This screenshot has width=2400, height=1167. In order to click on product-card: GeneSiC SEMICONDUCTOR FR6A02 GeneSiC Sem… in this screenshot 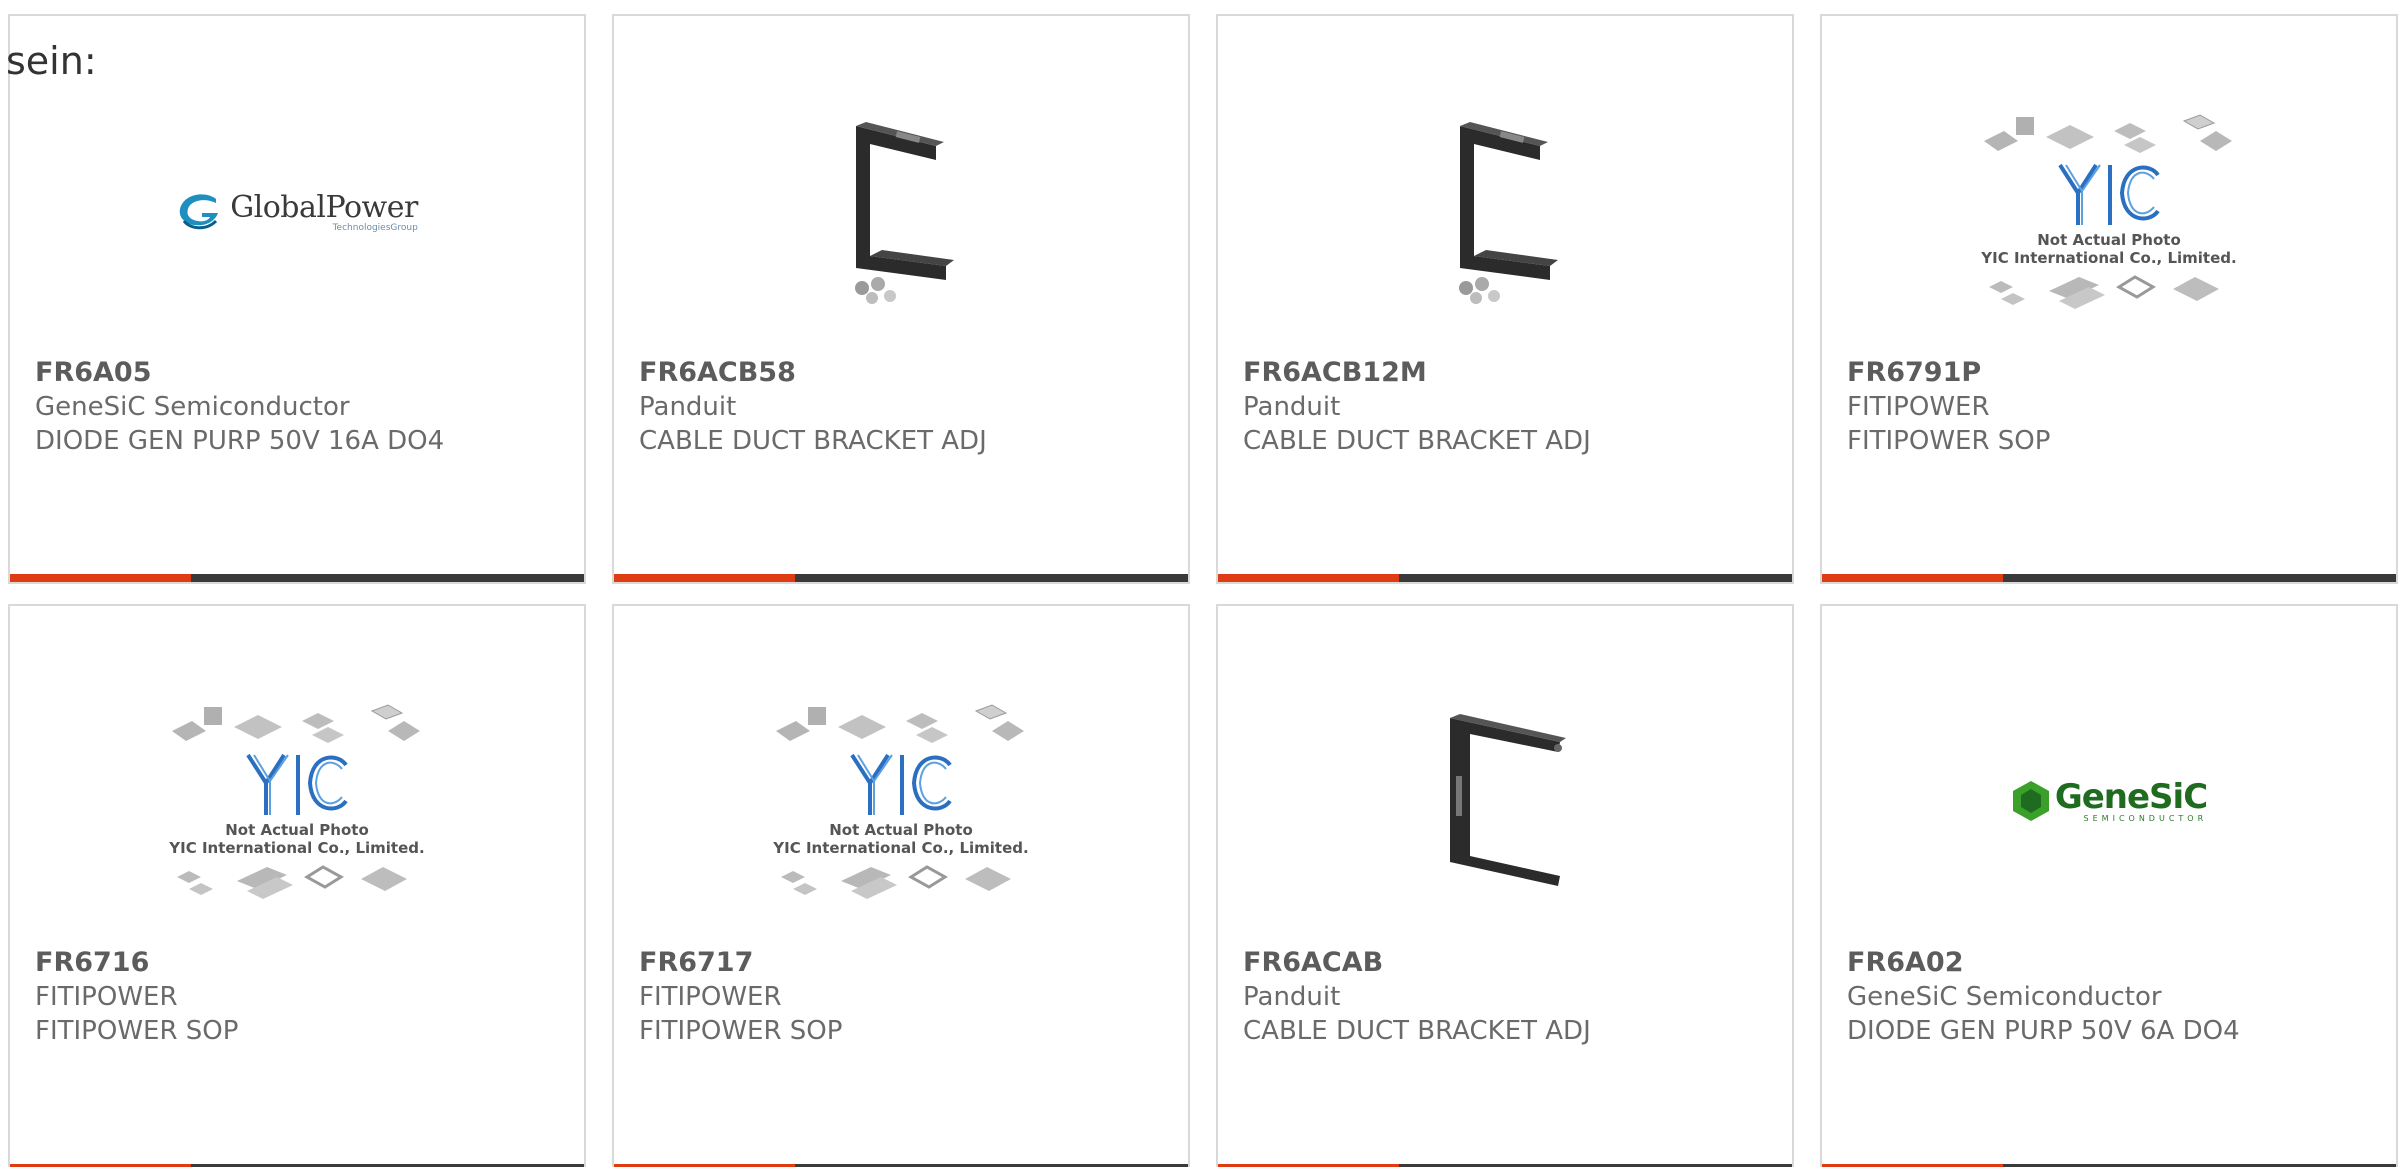, I will do `click(2109, 885)`.